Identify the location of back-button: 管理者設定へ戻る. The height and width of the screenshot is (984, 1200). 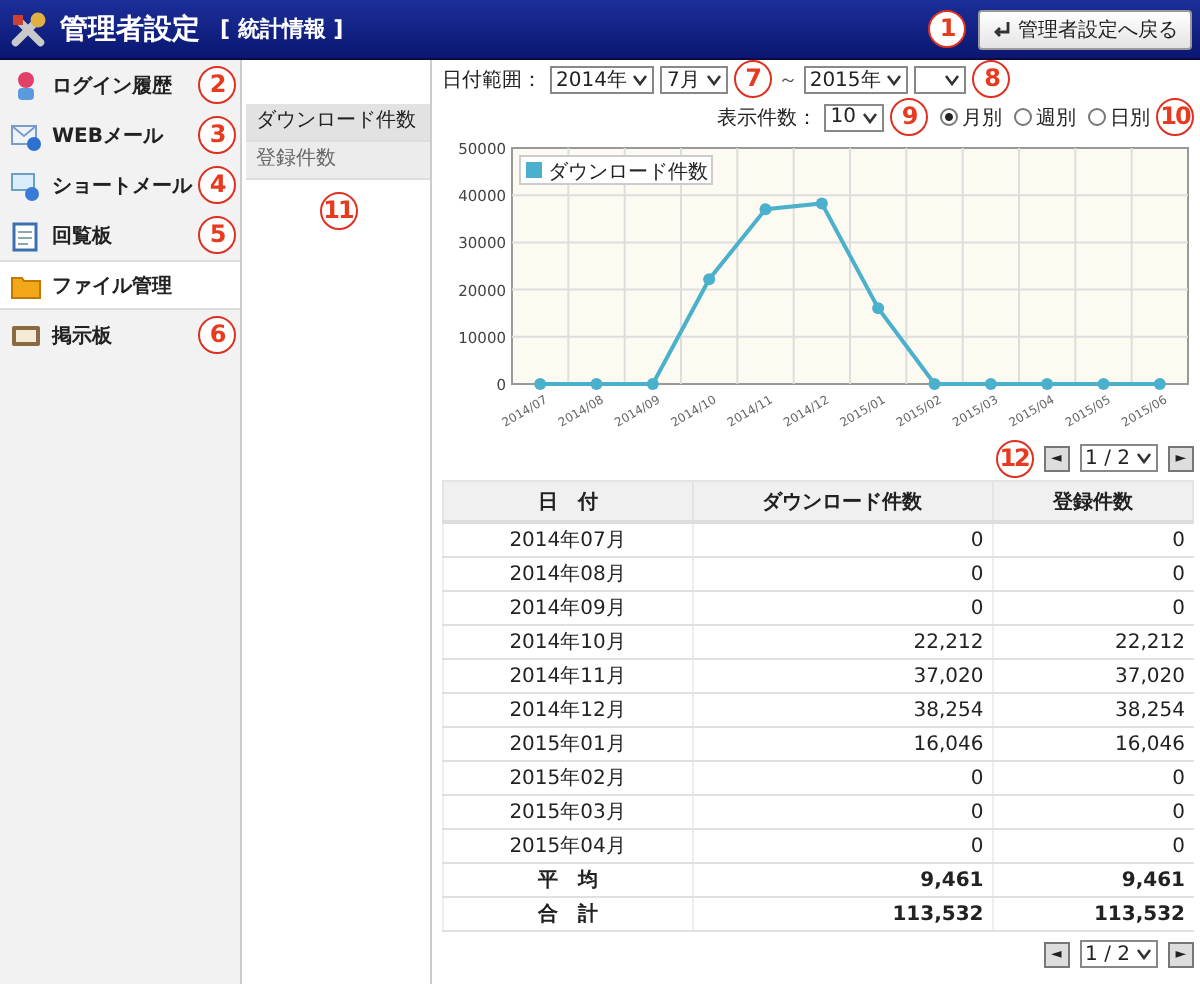
(1085, 29).